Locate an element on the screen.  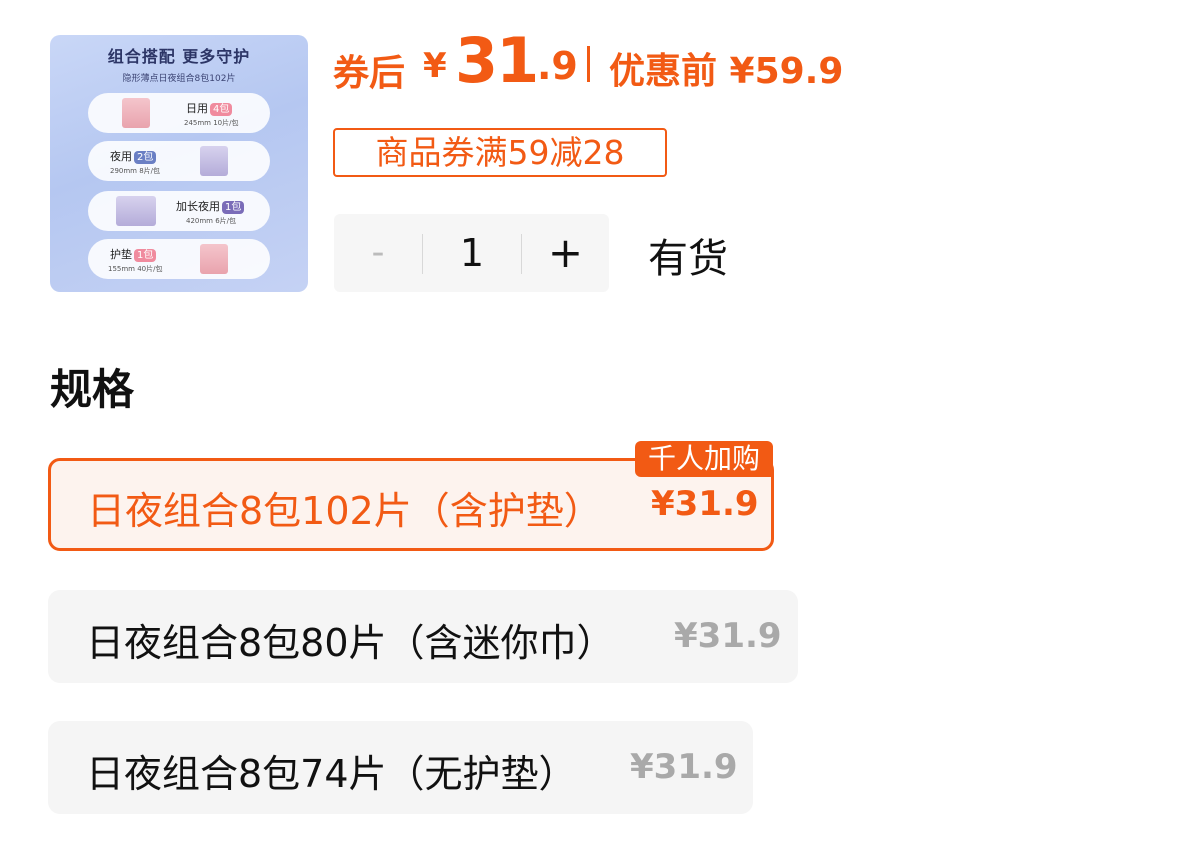
thumbnail-item-long-night: 加长夜用 1包 420mm 6片/包 is located at coordinates (179, 211).